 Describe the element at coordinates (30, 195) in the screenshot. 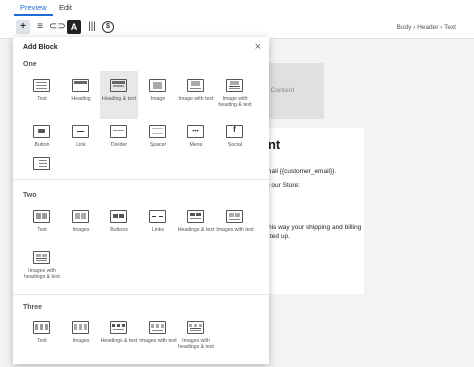

I see `section-title-two: Two` at that location.